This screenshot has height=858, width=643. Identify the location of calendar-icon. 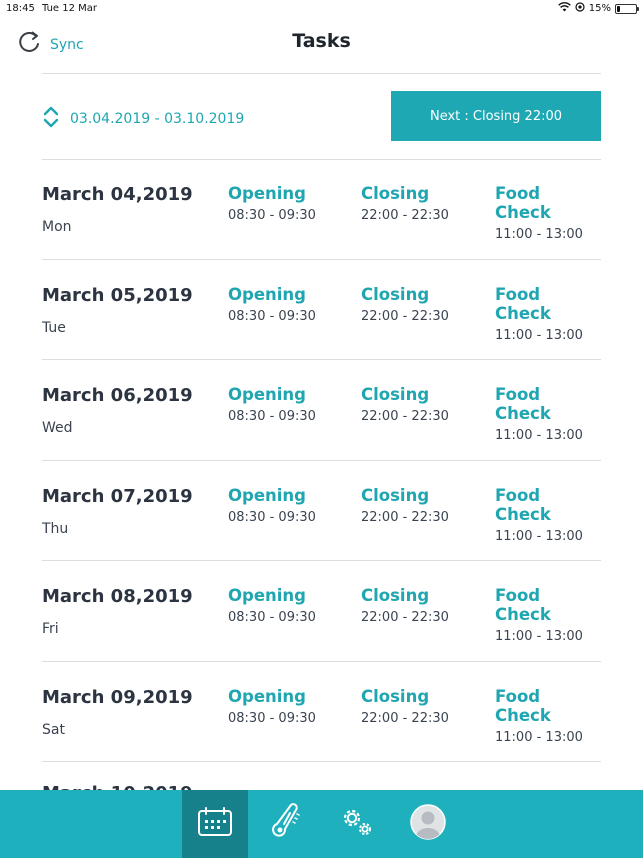
(215, 824).